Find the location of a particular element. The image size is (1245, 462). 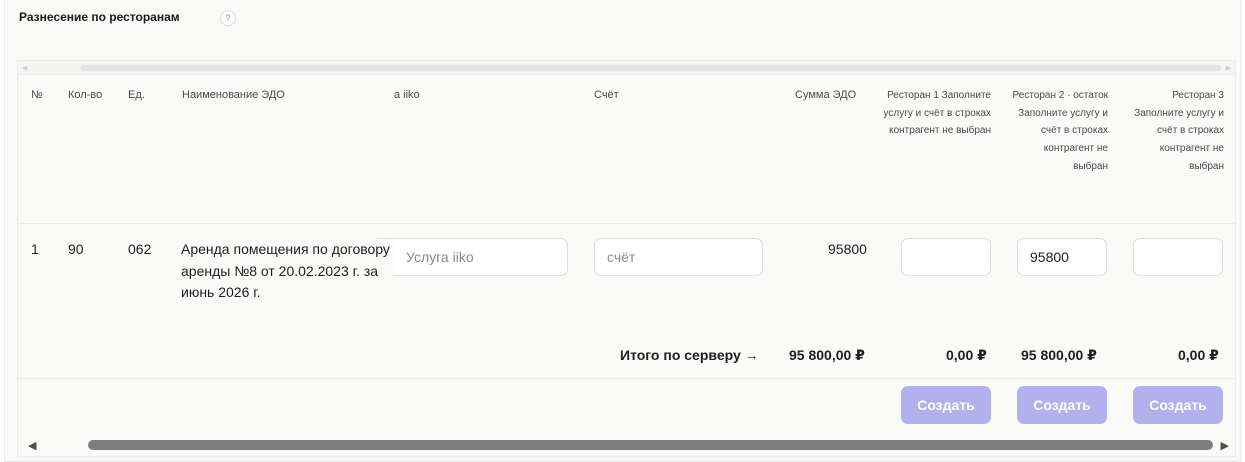

row-qty: 90 is located at coordinates (76, 249).